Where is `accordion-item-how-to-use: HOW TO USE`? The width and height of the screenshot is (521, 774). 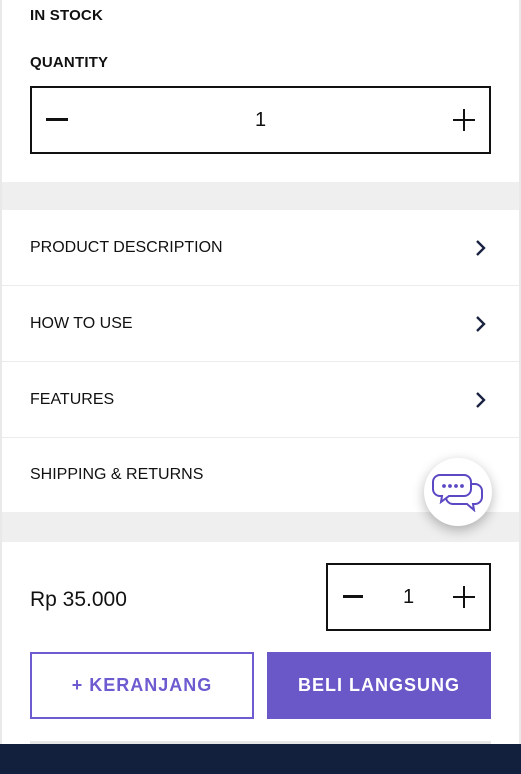
accordion-item-how-to-use: HOW TO USE is located at coordinates (260, 324).